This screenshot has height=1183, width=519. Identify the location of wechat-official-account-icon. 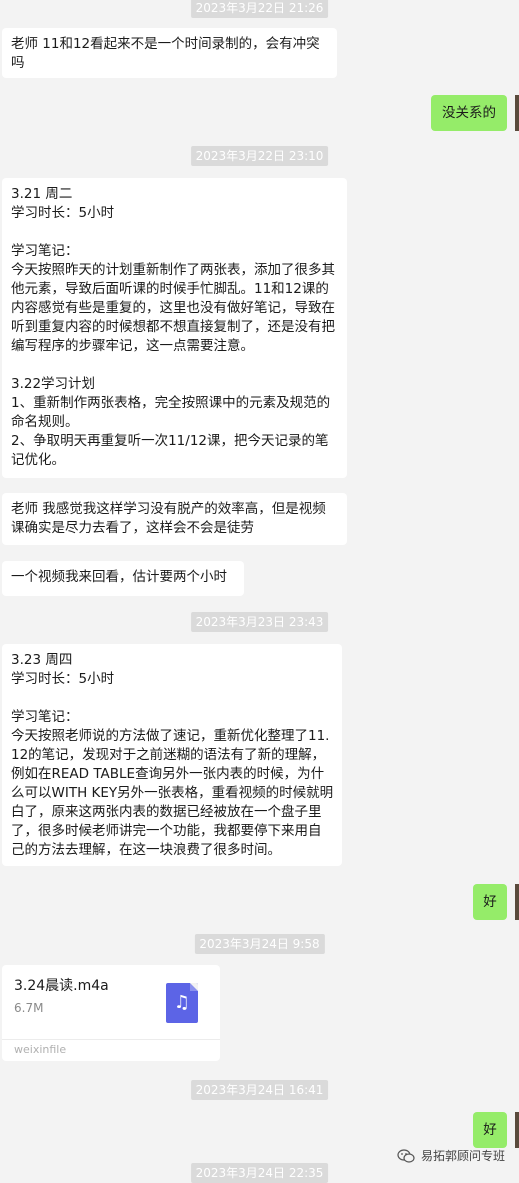
(406, 1155).